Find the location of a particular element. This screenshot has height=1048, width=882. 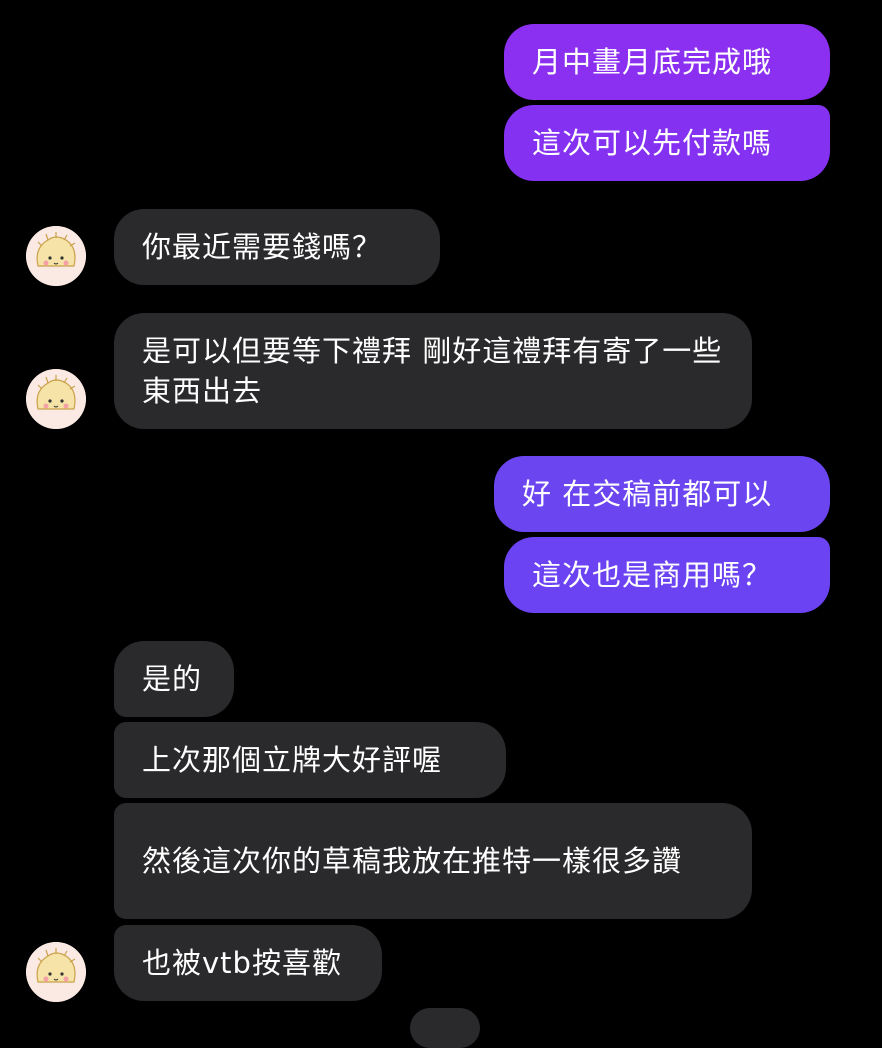

message-received: 也被vtb按喜歡 is located at coordinates (248, 963).